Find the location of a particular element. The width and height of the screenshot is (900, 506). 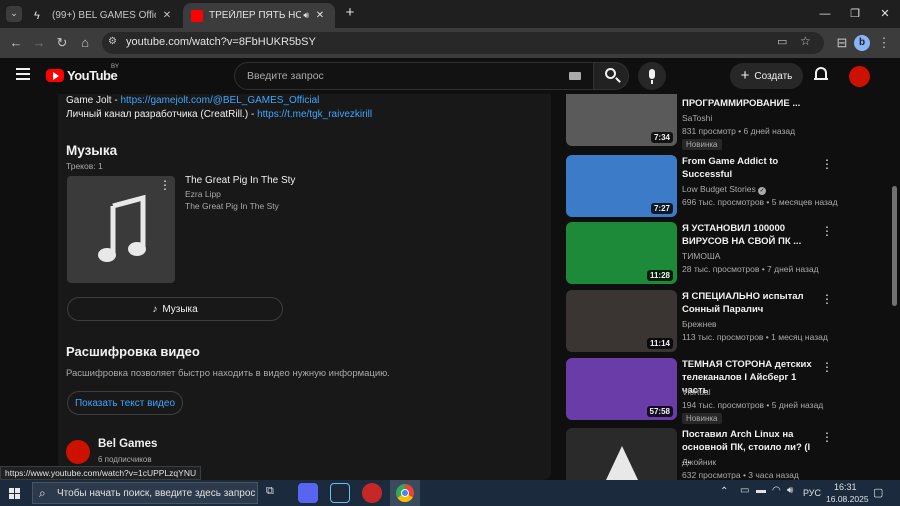

bookmark-star-icon: ☆ is located at coordinates (805, 41).